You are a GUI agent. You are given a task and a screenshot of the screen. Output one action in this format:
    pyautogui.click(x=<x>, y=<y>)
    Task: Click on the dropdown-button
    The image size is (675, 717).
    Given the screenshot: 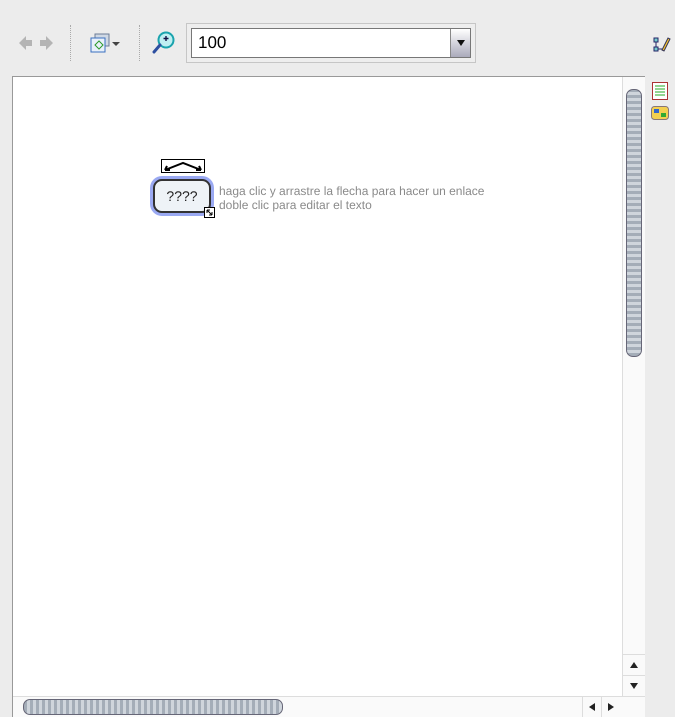 What is the action you would take?
    pyautogui.click(x=460, y=43)
    